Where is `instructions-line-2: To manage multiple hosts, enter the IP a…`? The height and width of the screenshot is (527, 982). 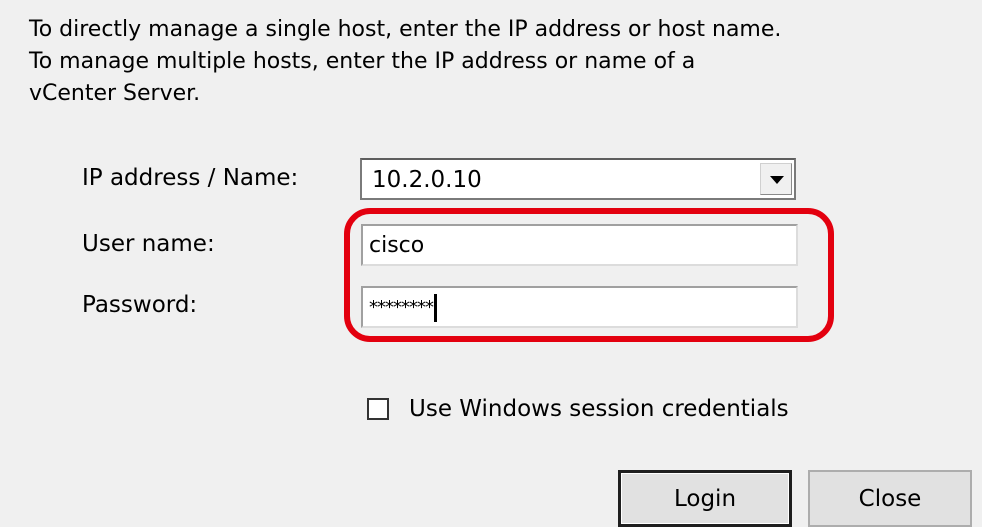 instructions-line-2: To manage multiple hosts, enter the IP a… is located at coordinates (362, 61).